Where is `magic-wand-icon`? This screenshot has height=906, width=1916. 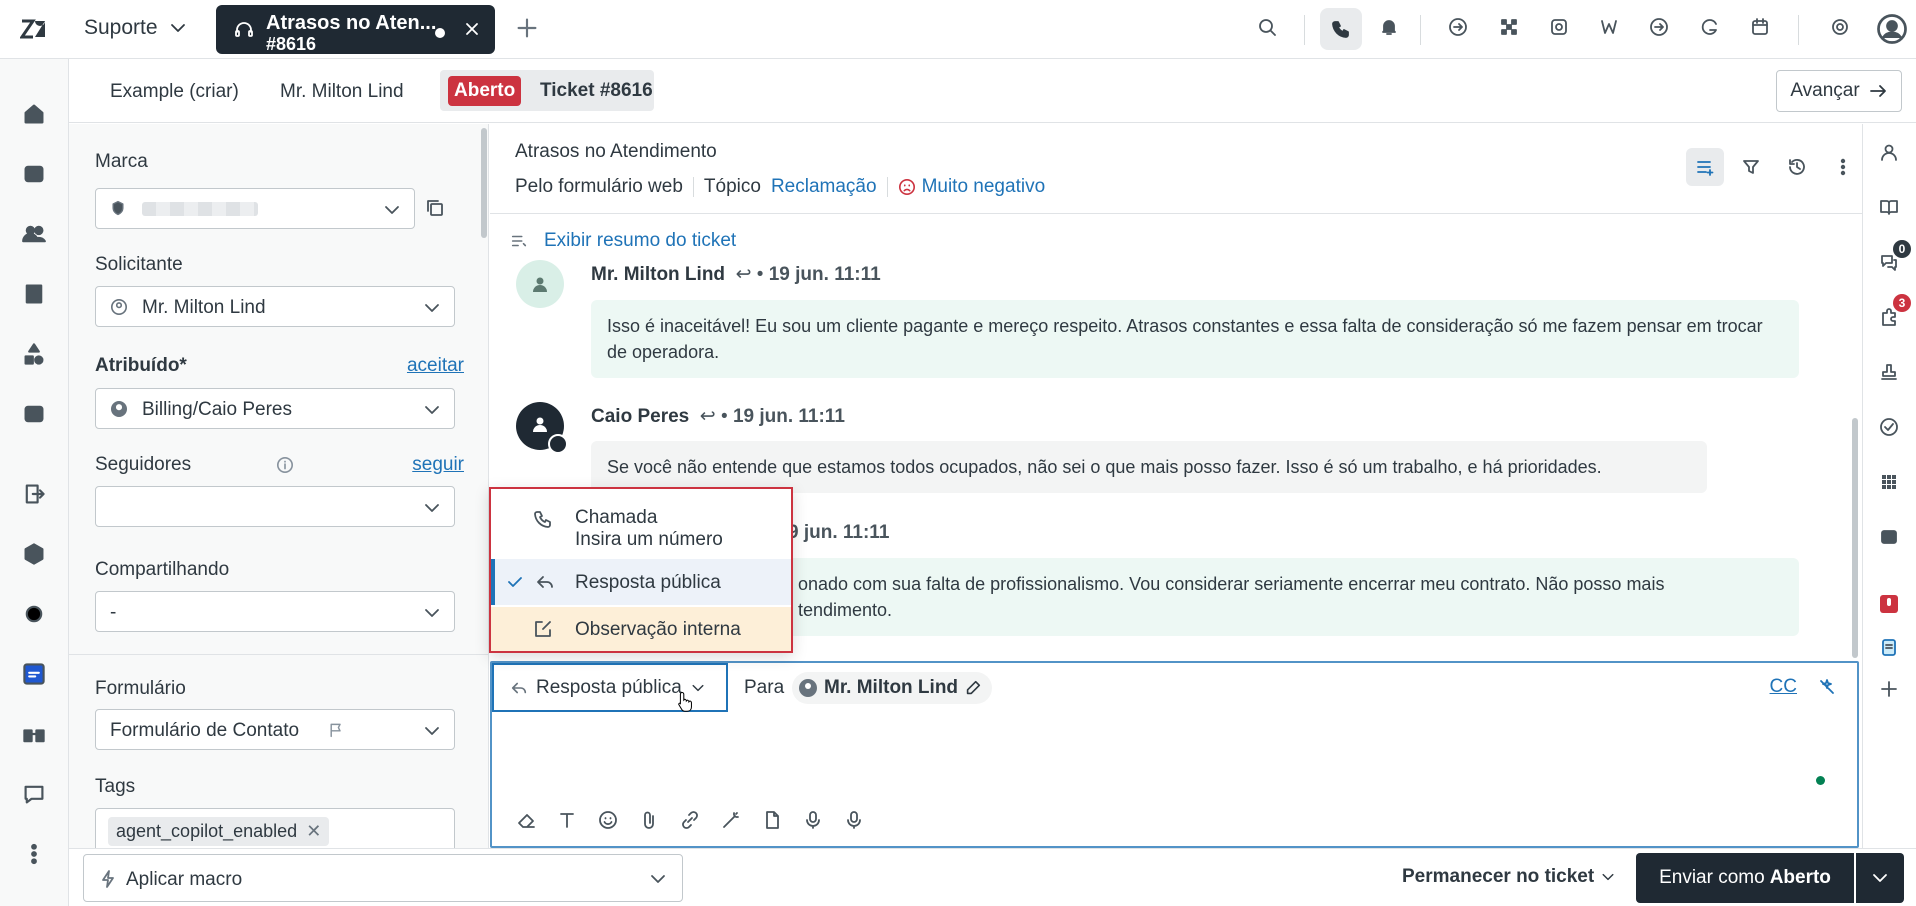
magic-wand-icon is located at coordinates (731, 820).